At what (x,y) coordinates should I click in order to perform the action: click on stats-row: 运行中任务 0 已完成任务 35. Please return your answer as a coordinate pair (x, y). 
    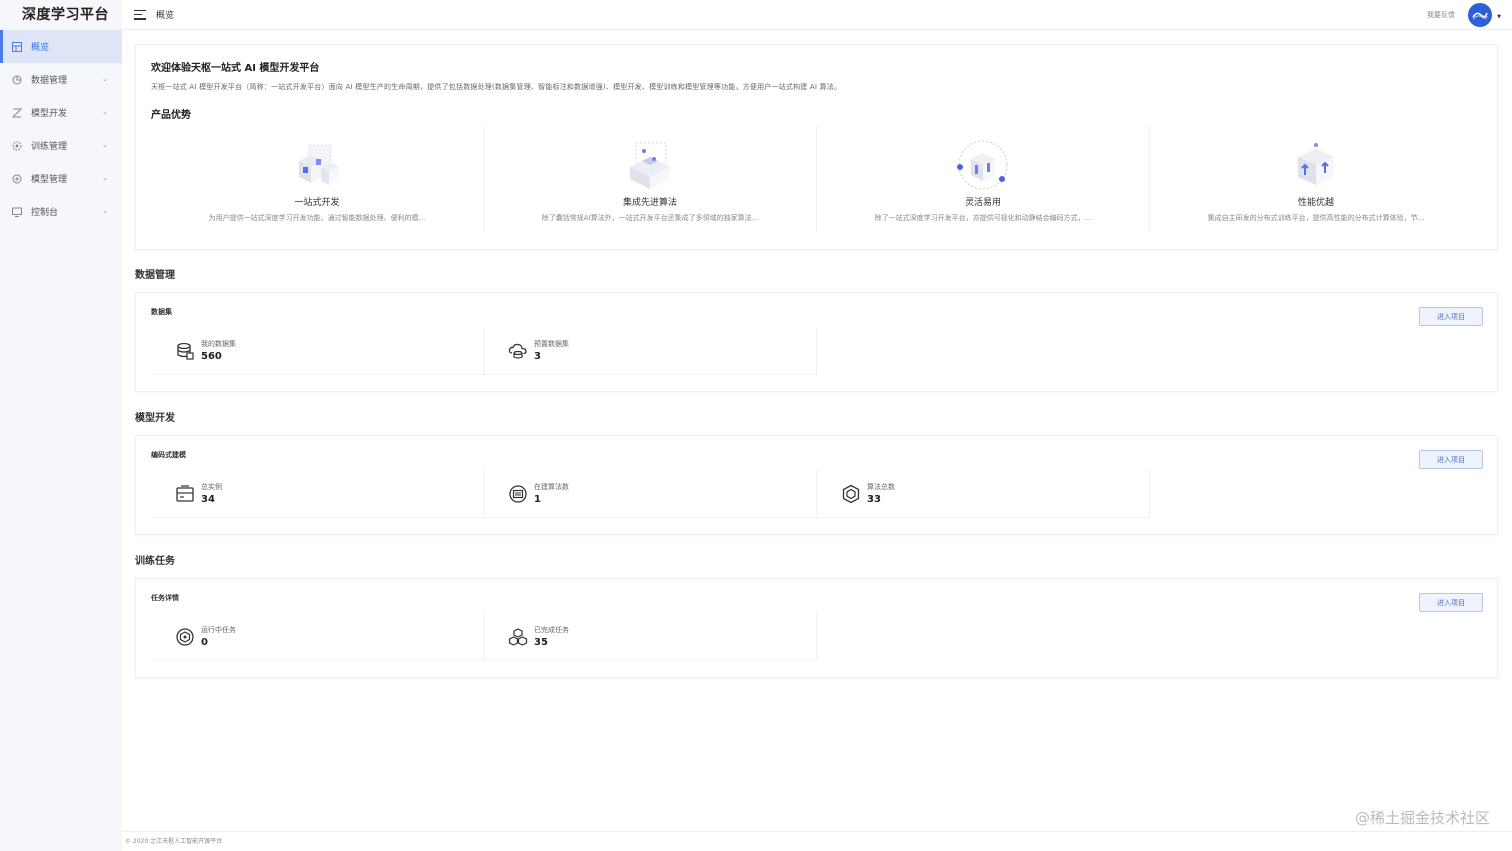
    Looking at the image, I should click on (816, 637).